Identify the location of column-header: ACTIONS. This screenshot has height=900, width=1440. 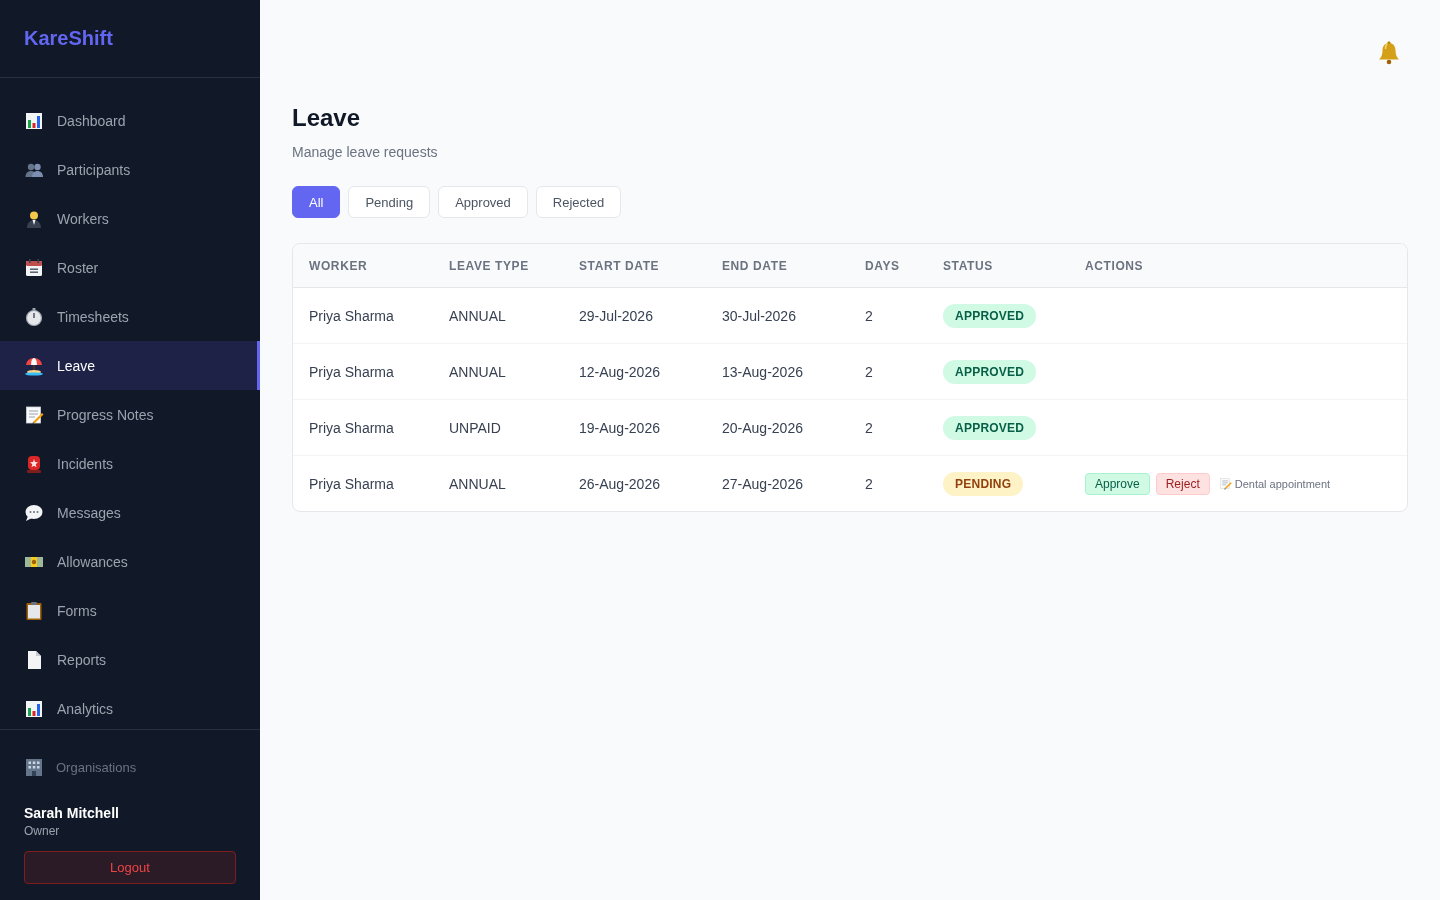
(1114, 265).